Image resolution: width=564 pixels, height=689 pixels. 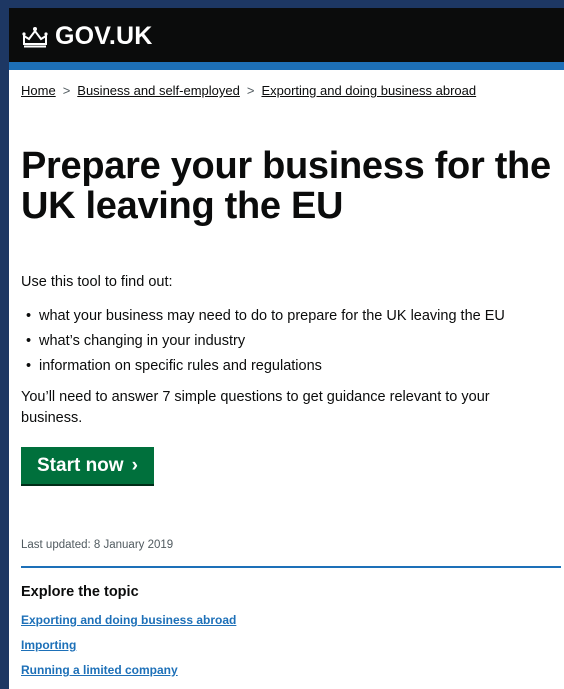 I want to click on breadcrumb-home: Home, so click(x=38, y=90).